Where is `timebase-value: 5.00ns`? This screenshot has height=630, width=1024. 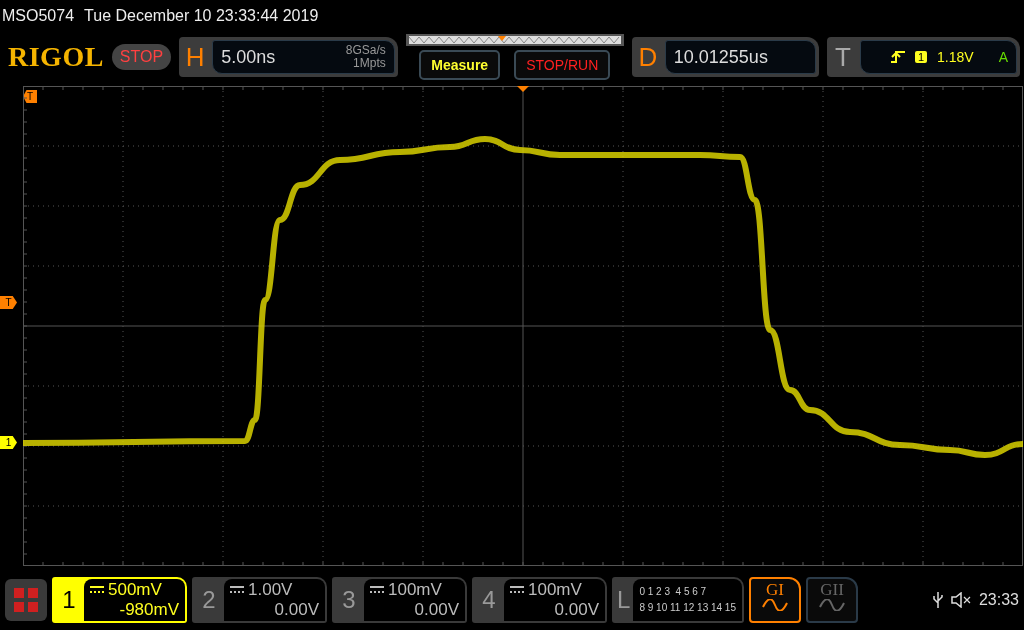
timebase-value: 5.00ns is located at coordinates (248, 57).